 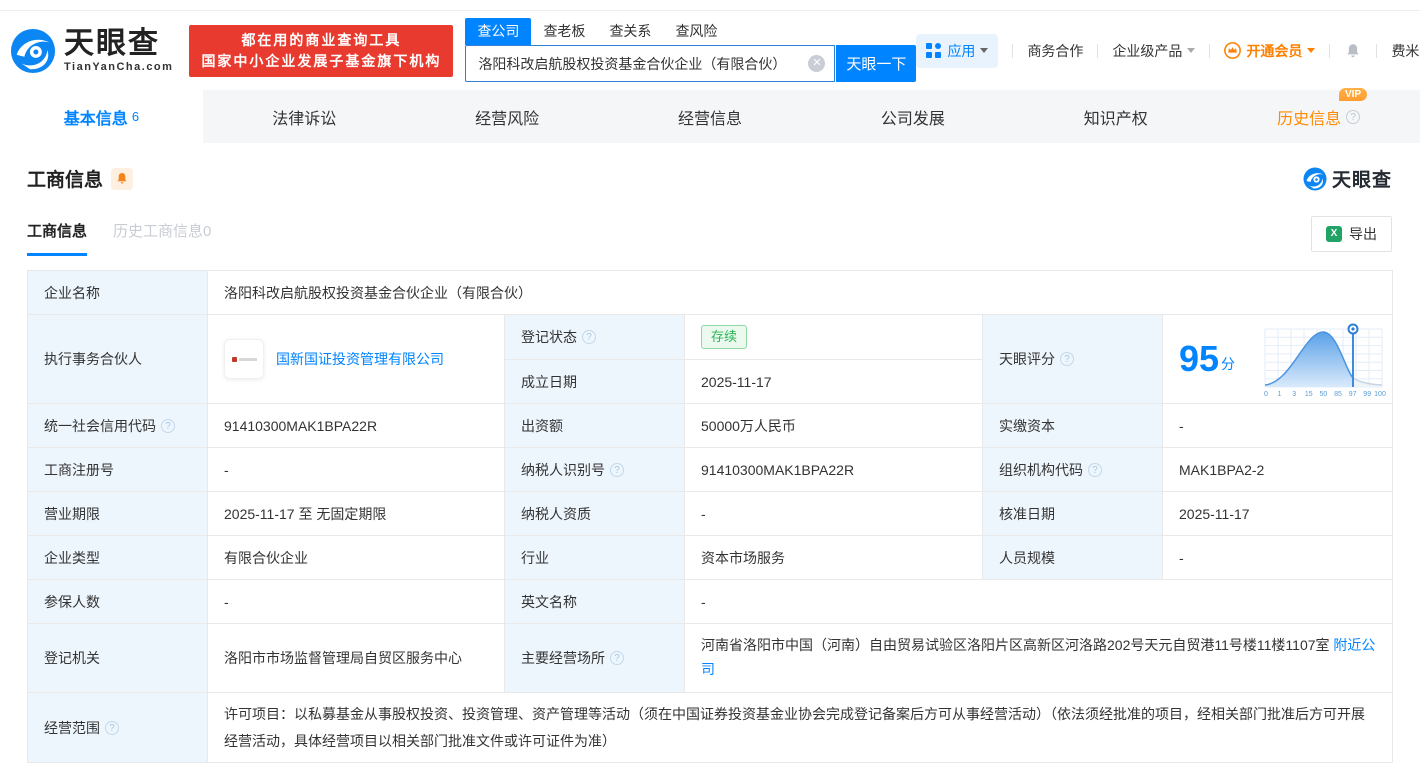 I want to click on apps-menu: 应用, so click(x=957, y=50).